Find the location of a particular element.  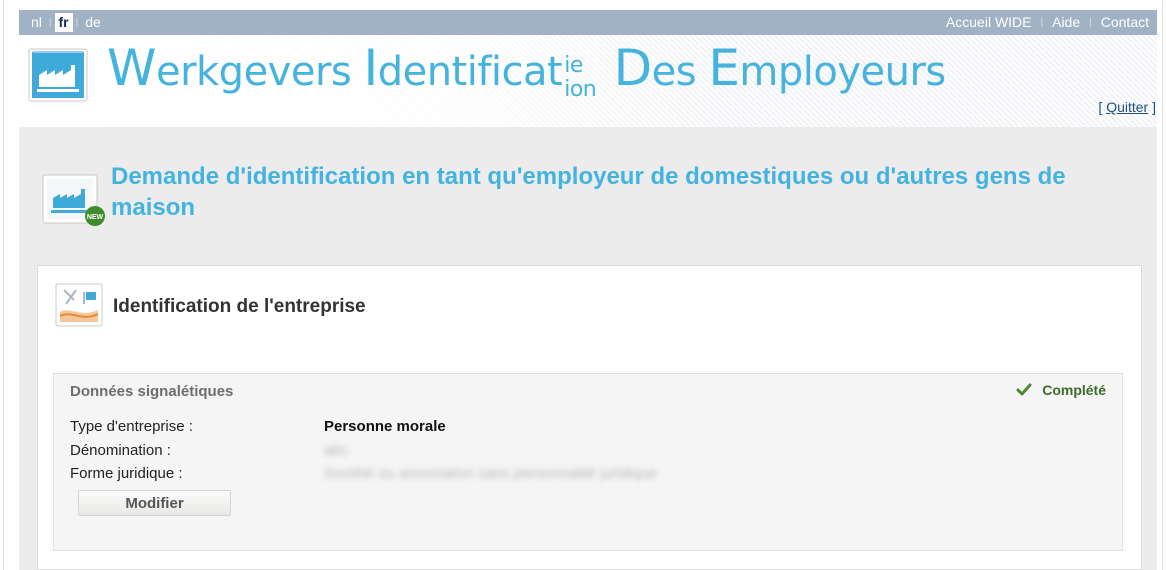

field-label: Dénomination : is located at coordinates (120, 450).